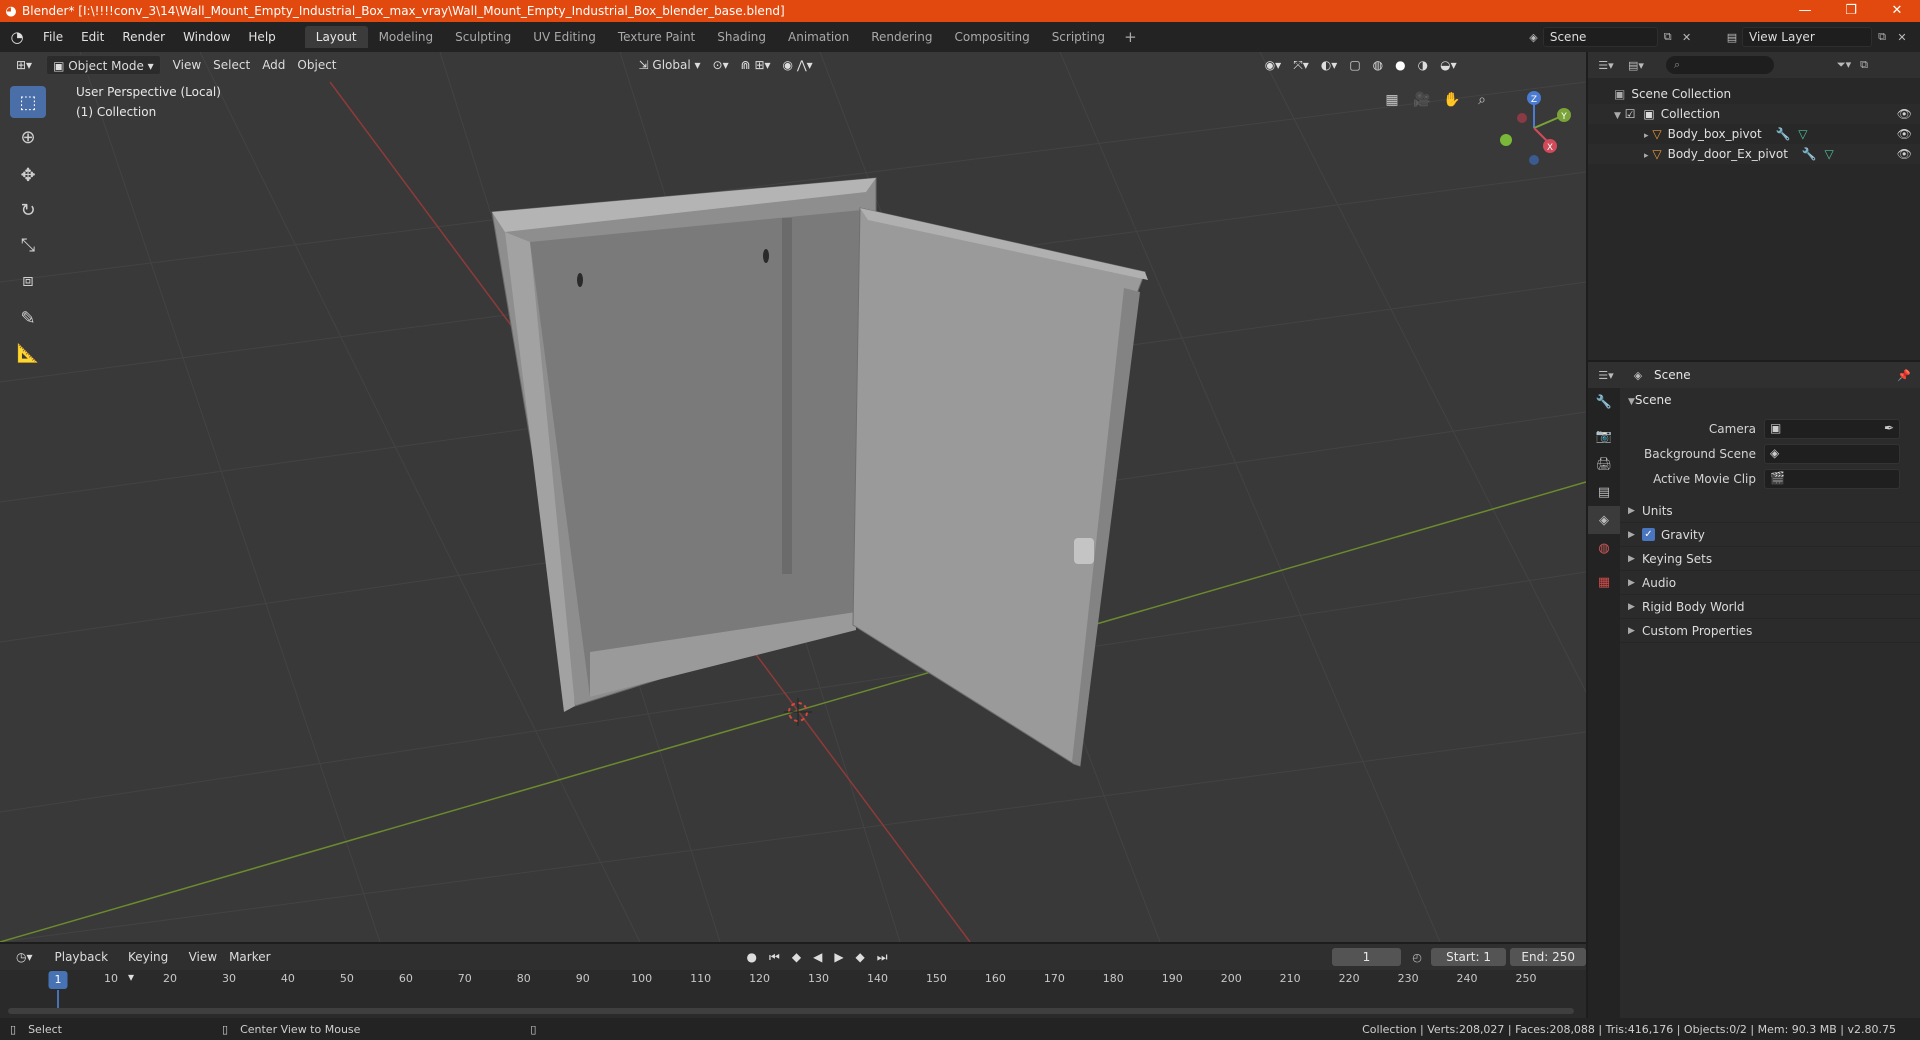  What do you see at coordinates (1904, 114) in the screenshot?
I see `collection-visibility-eye-icon: 👁` at bounding box center [1904, 114].